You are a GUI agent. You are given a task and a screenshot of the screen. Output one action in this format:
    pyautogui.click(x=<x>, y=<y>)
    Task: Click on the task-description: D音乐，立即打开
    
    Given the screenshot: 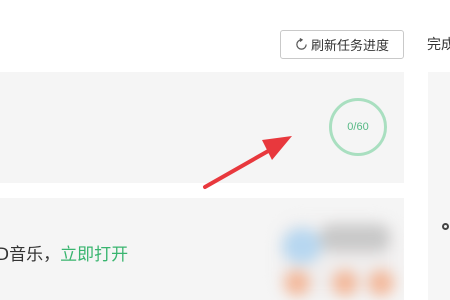 What is the action you would take?
    pyautogui.click(x=64, y=252)
    